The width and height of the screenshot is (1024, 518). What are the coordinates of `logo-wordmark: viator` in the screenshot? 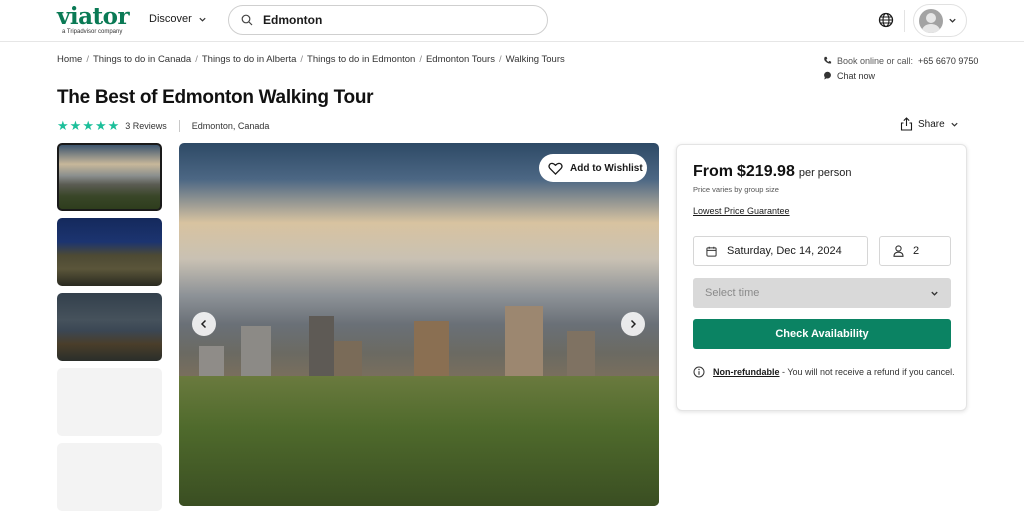 It's located at (93, 16).